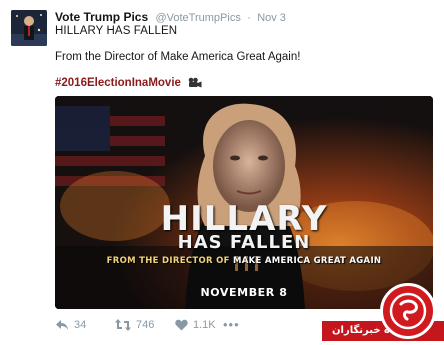 This screenshot has height=345, width=444. I want to click on tweet-text-line1: HILLARY HAS FALLEN, so click(116, 31).